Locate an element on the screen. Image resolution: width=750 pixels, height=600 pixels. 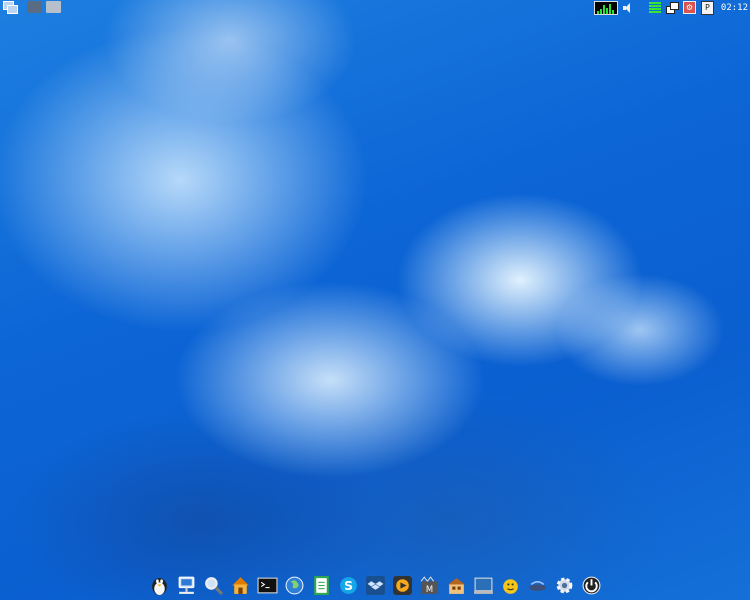
drive-icon is located at coordinates (483, 585).